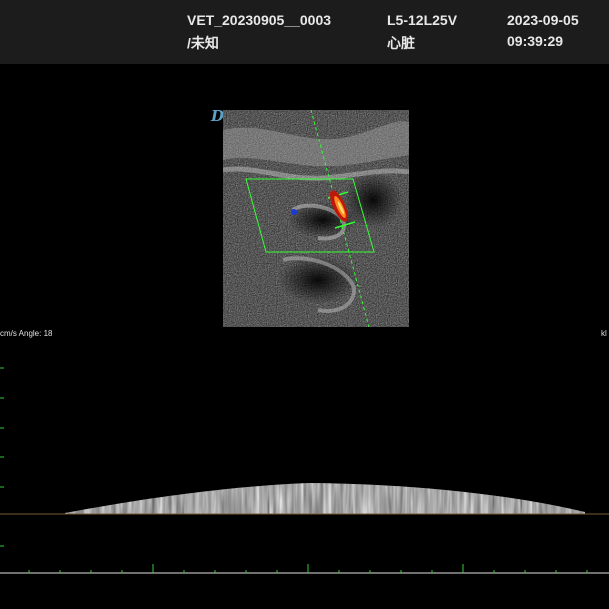  What do you see at coordinates (259, 20) in the screenshot?
I see `patient-id: VET_20230905__0003` at bounding box center [259, 20].